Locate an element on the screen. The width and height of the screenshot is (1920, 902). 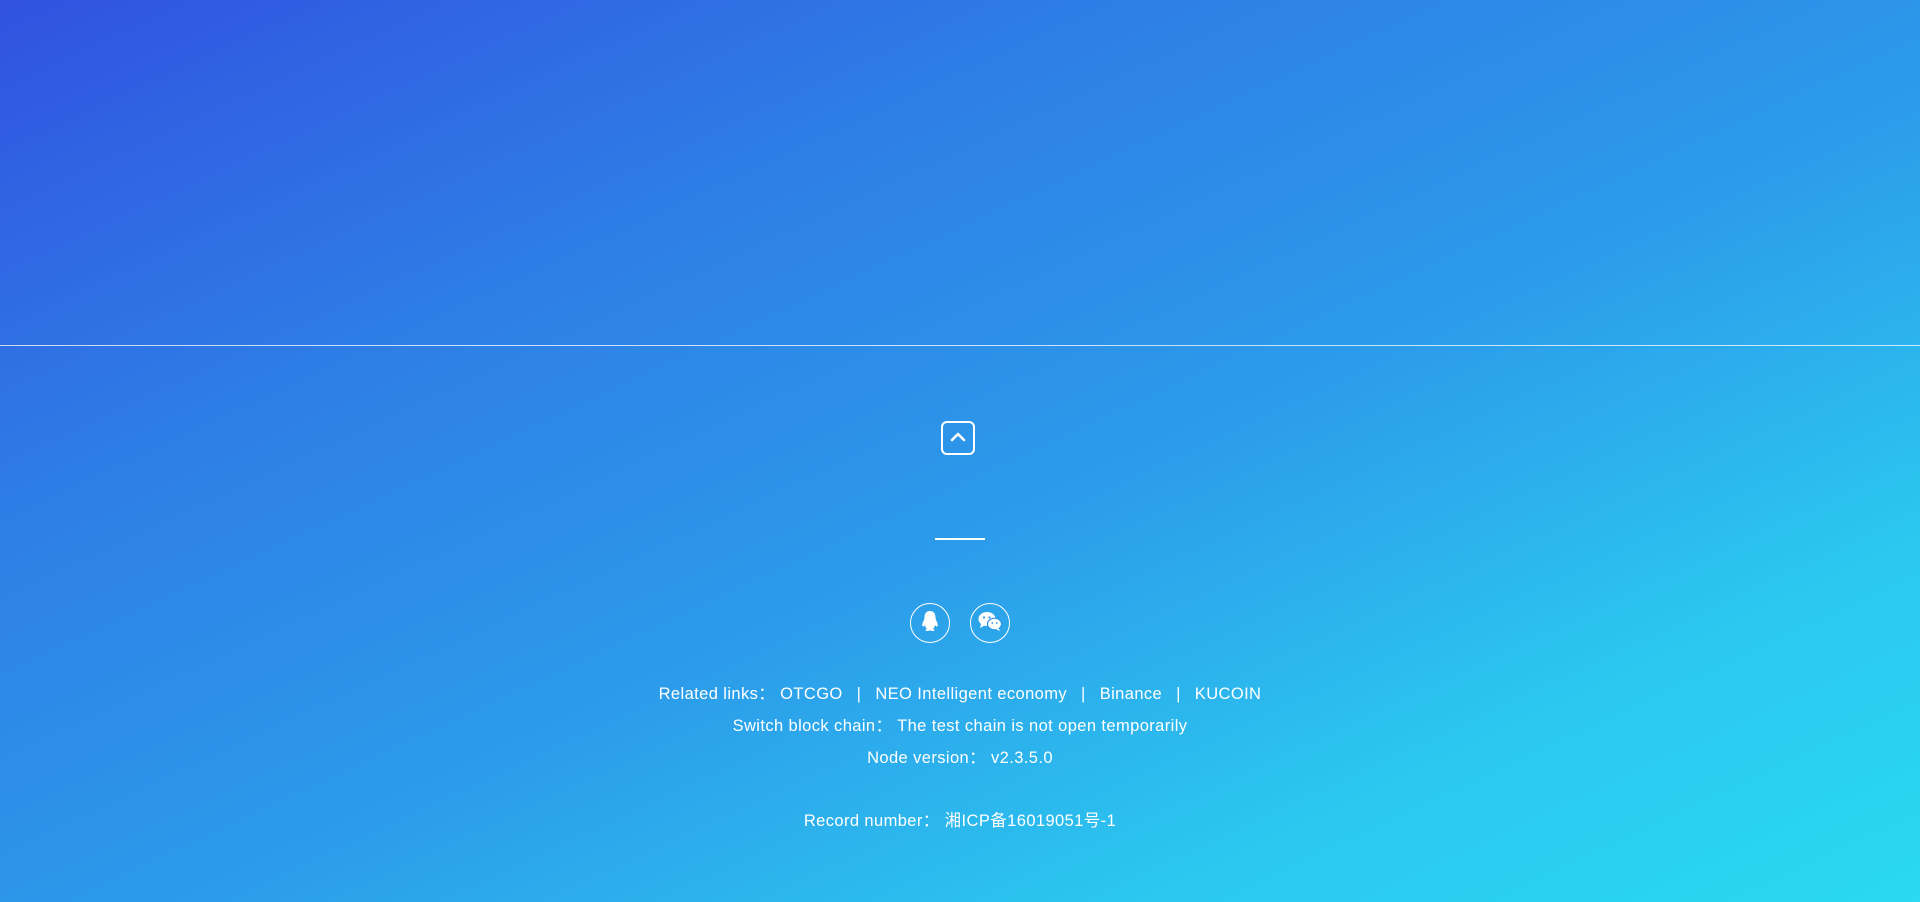
qq-penguin-icon is located at coordinates (930, 623).